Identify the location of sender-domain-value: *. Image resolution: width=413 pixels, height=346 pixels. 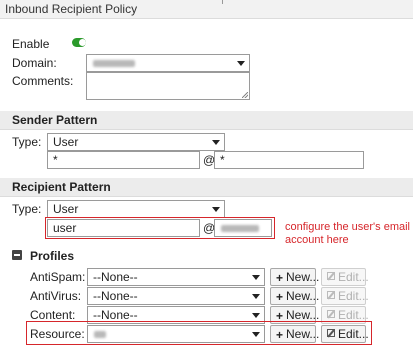
(222, 160).